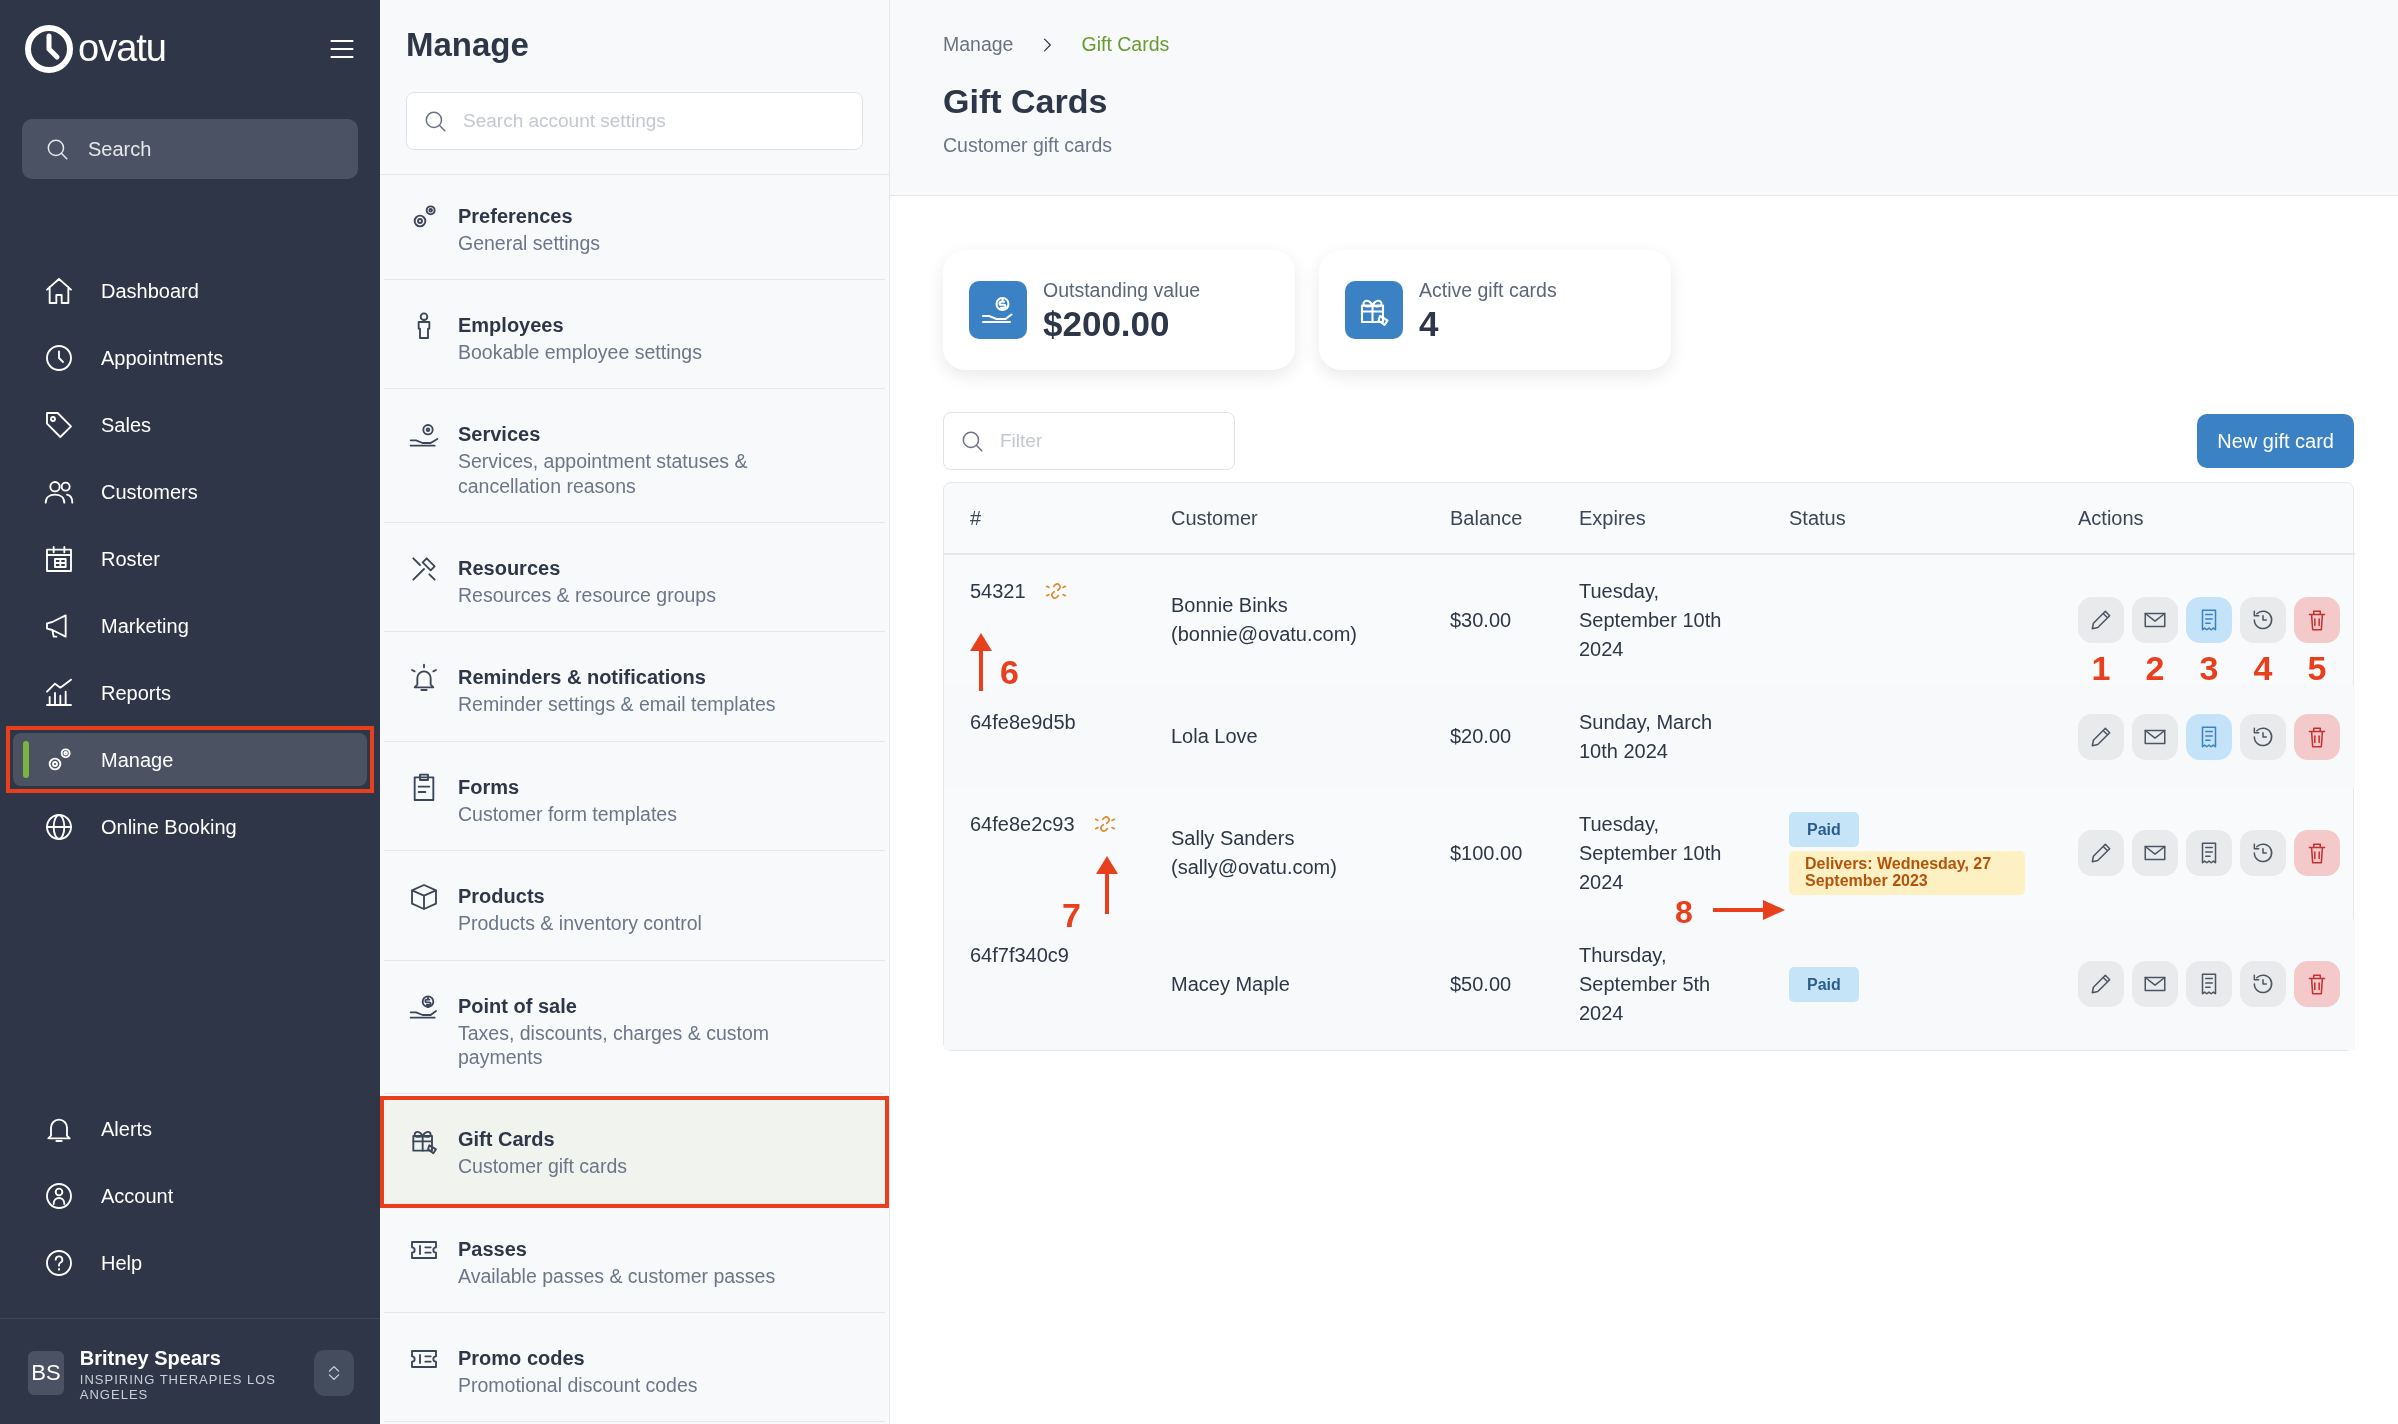 The image size is (2398, 1424). What do you see at coordinates (1107, 324) in the screenshot?
I see `stat-value: $200.00` at bounding box center [1107, 324].